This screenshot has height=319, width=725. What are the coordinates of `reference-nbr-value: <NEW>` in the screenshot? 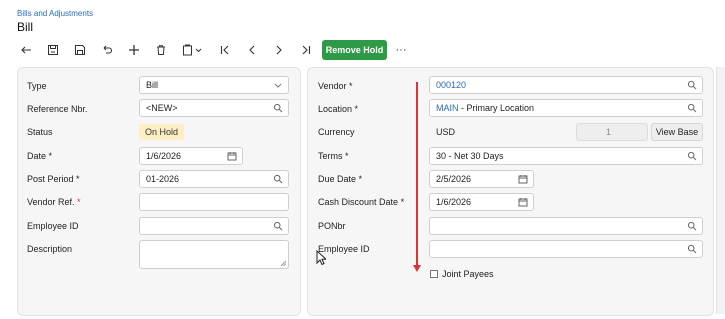 It's located at (162, 108).